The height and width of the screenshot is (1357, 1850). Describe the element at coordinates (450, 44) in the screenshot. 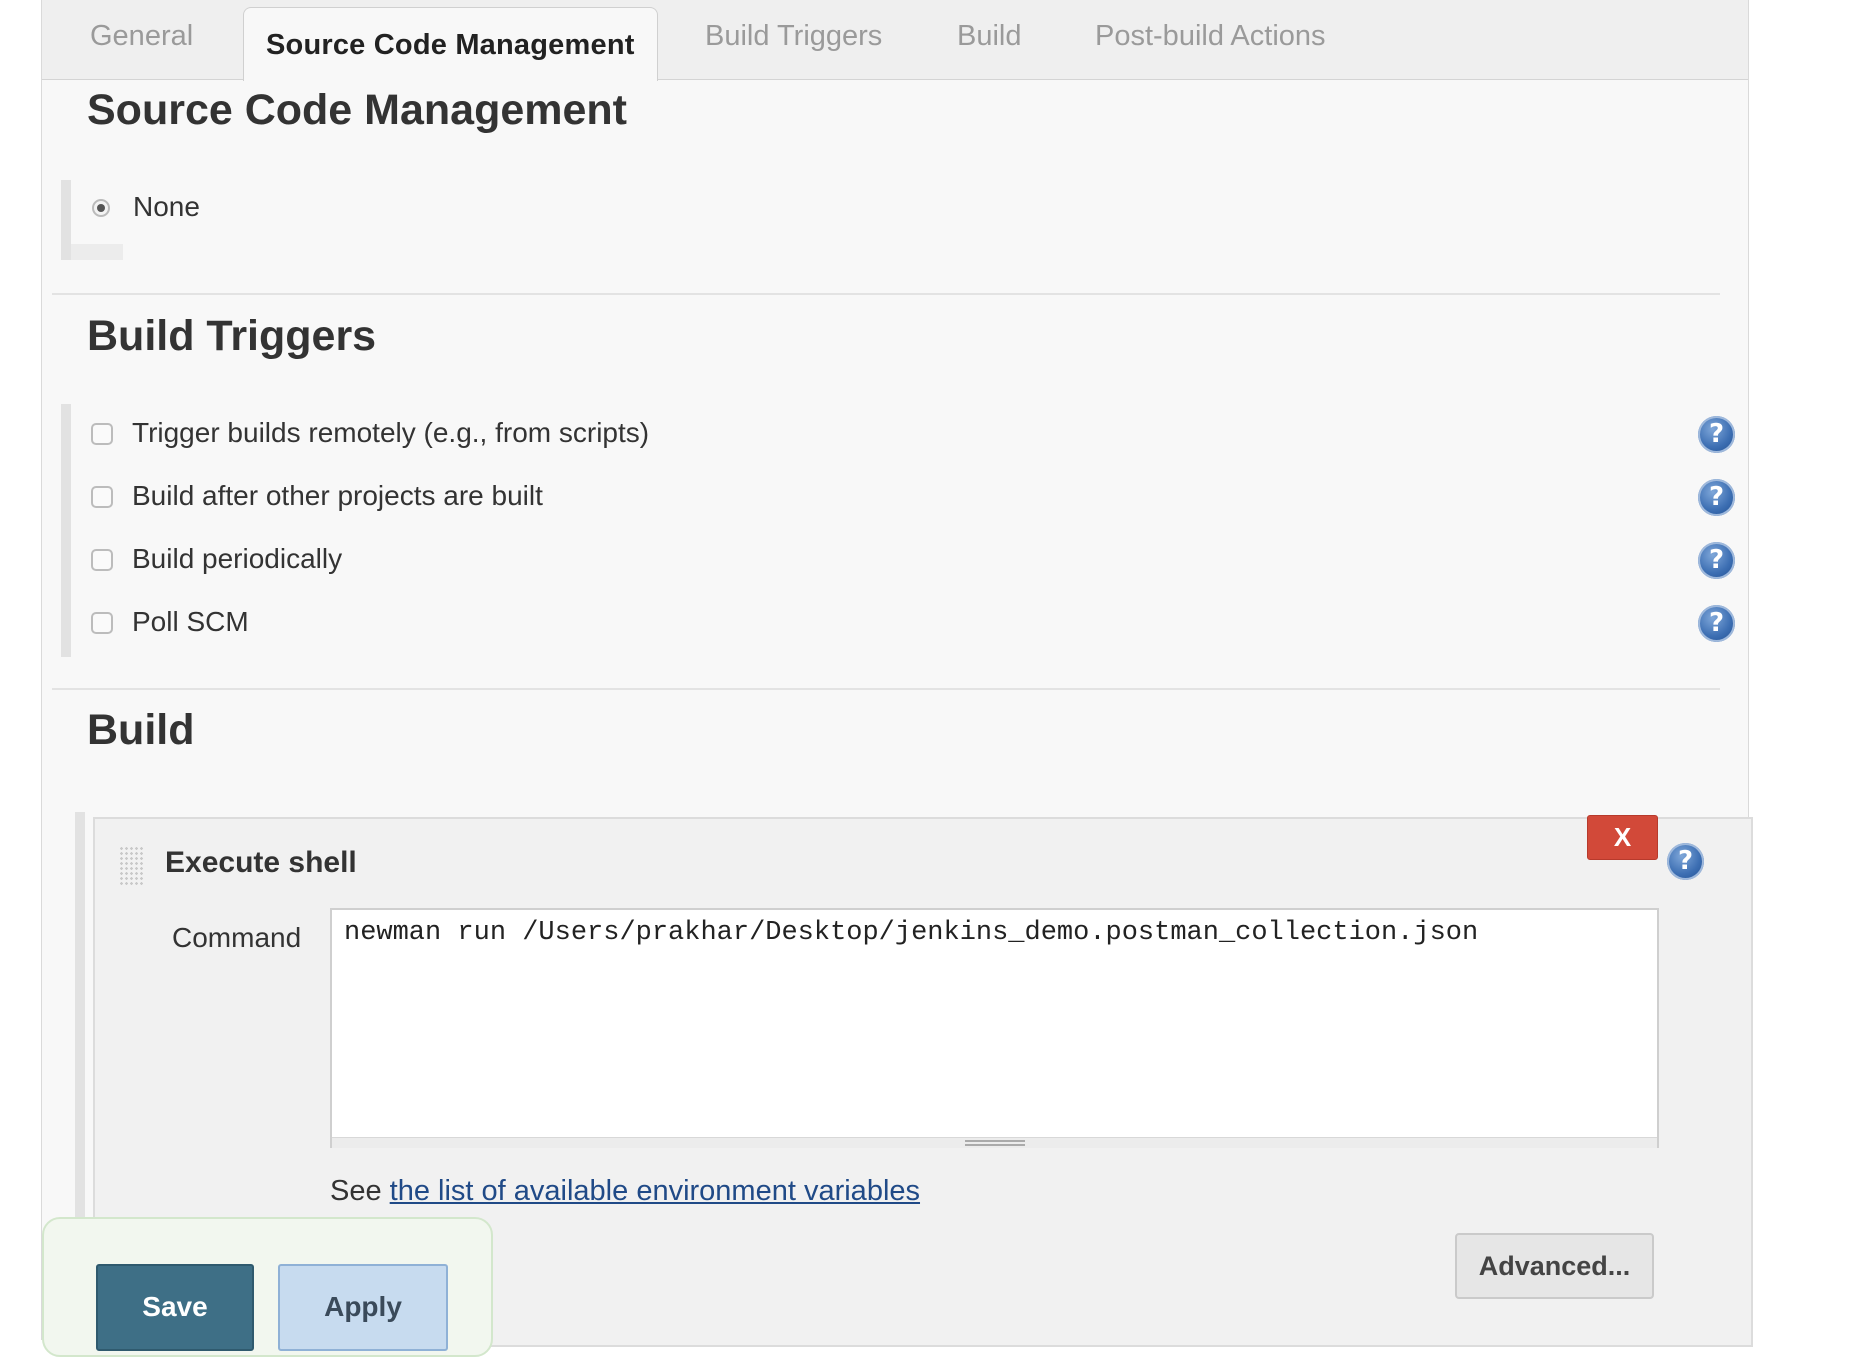

I see `tab-source-code-management: Source Code Management` at that location.